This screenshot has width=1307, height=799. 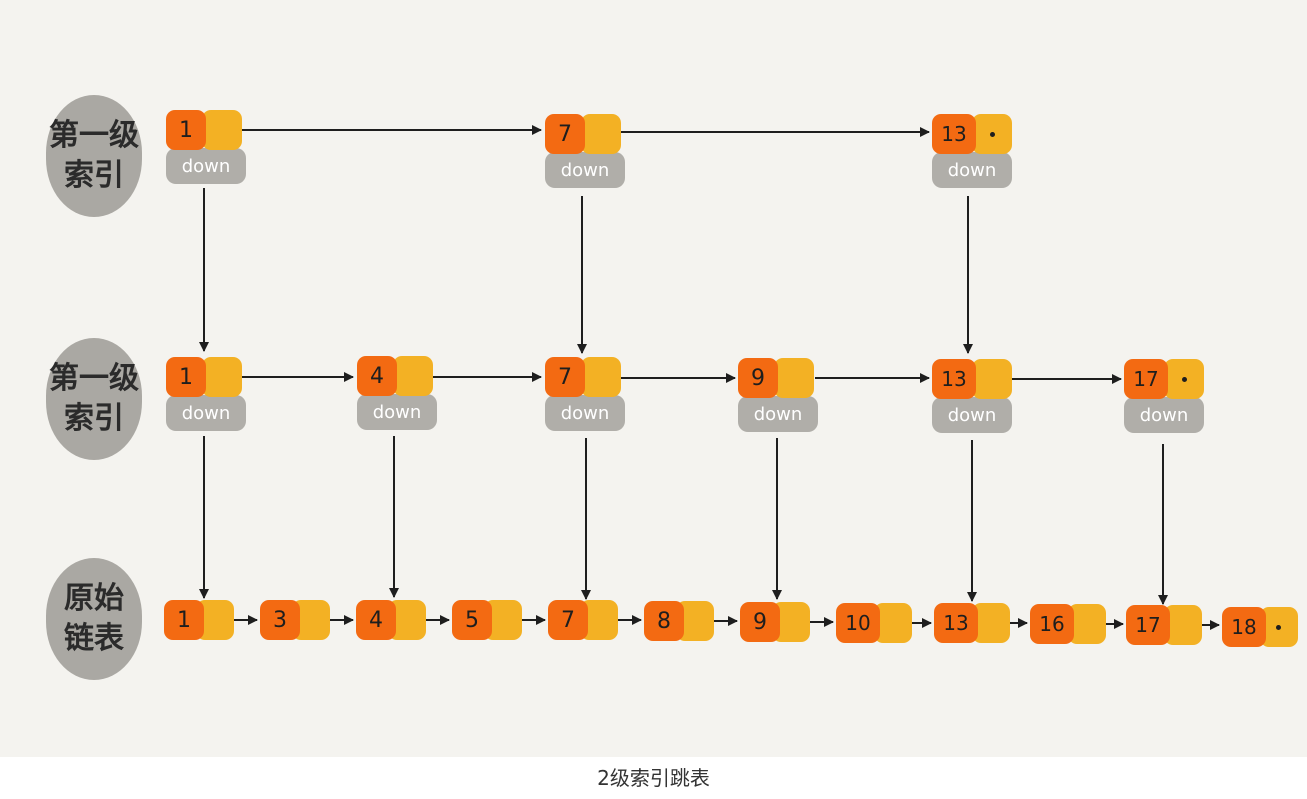 What do you see at coordinates (858, 623) in the screenshot?
I see `node-value: 10` at bounding box center [858, 623].